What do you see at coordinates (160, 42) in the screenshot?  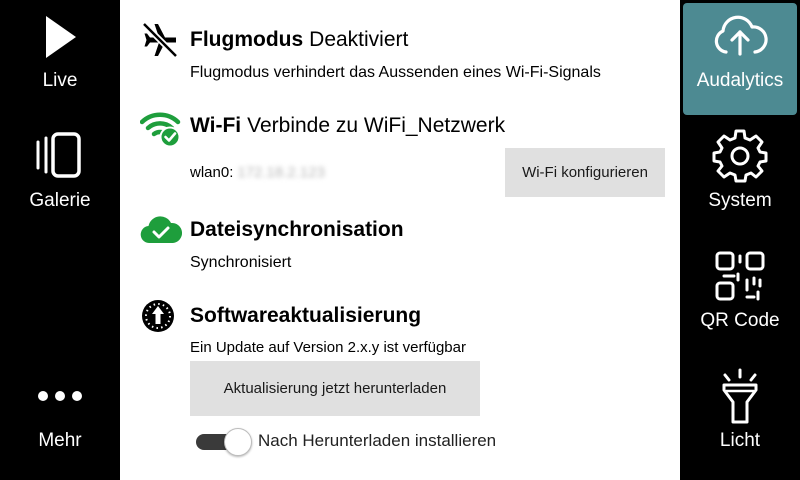 I see `airplane-off-icon` at bounding box center [160, 42].